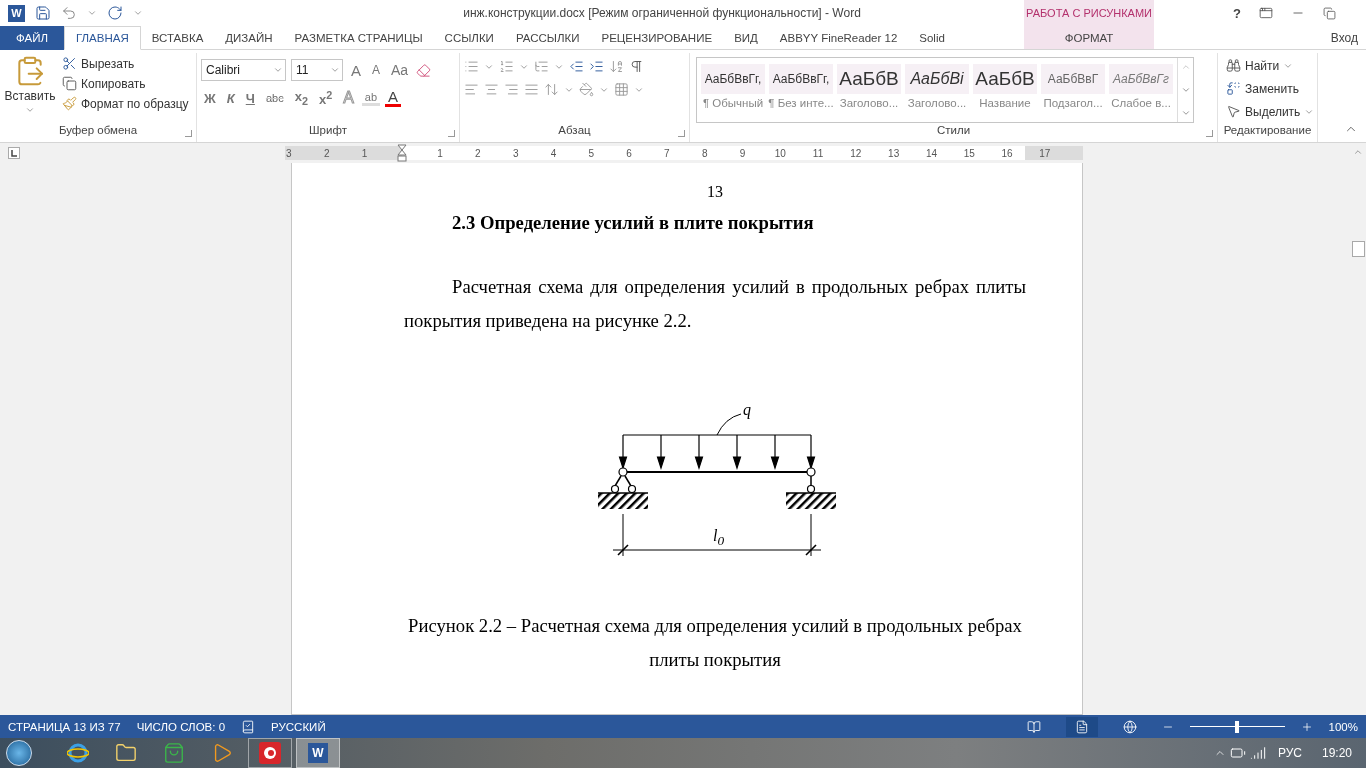 This screenshot has width=1366, height=768. I want to click on paintbrush-icon, so click(69, 103).